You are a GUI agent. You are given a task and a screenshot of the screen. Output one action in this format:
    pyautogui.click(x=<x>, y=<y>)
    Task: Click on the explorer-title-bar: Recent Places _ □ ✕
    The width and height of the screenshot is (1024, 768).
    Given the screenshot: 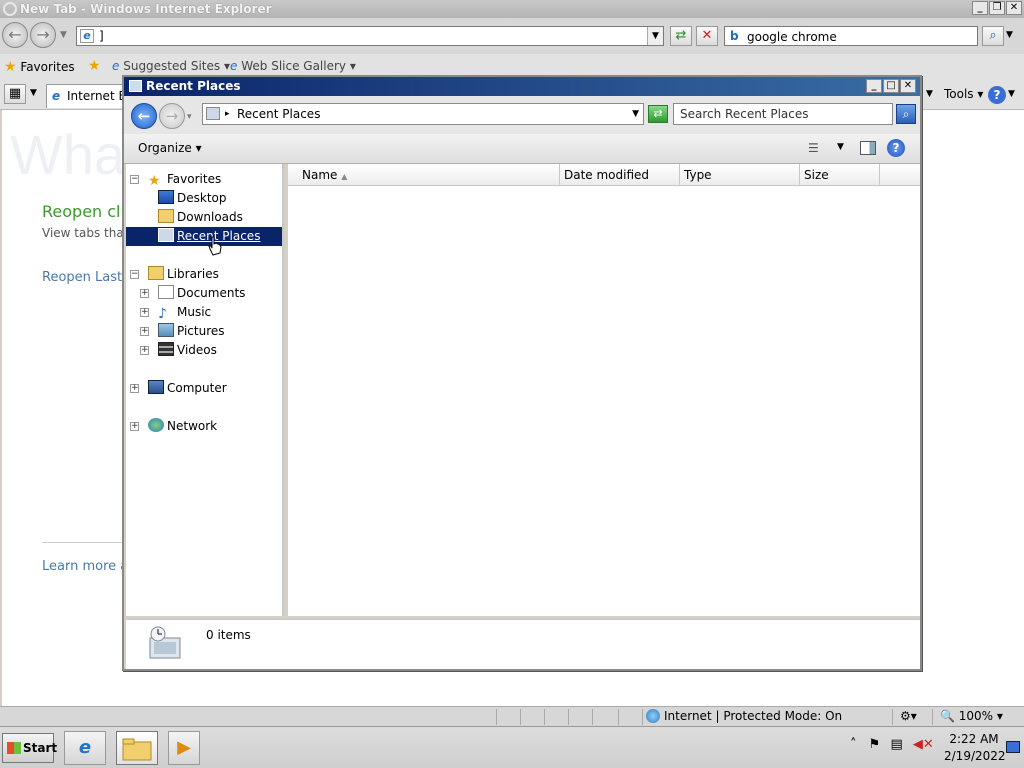 What is the action you would take?
    pyautogui.click(x=522, y=86)
    